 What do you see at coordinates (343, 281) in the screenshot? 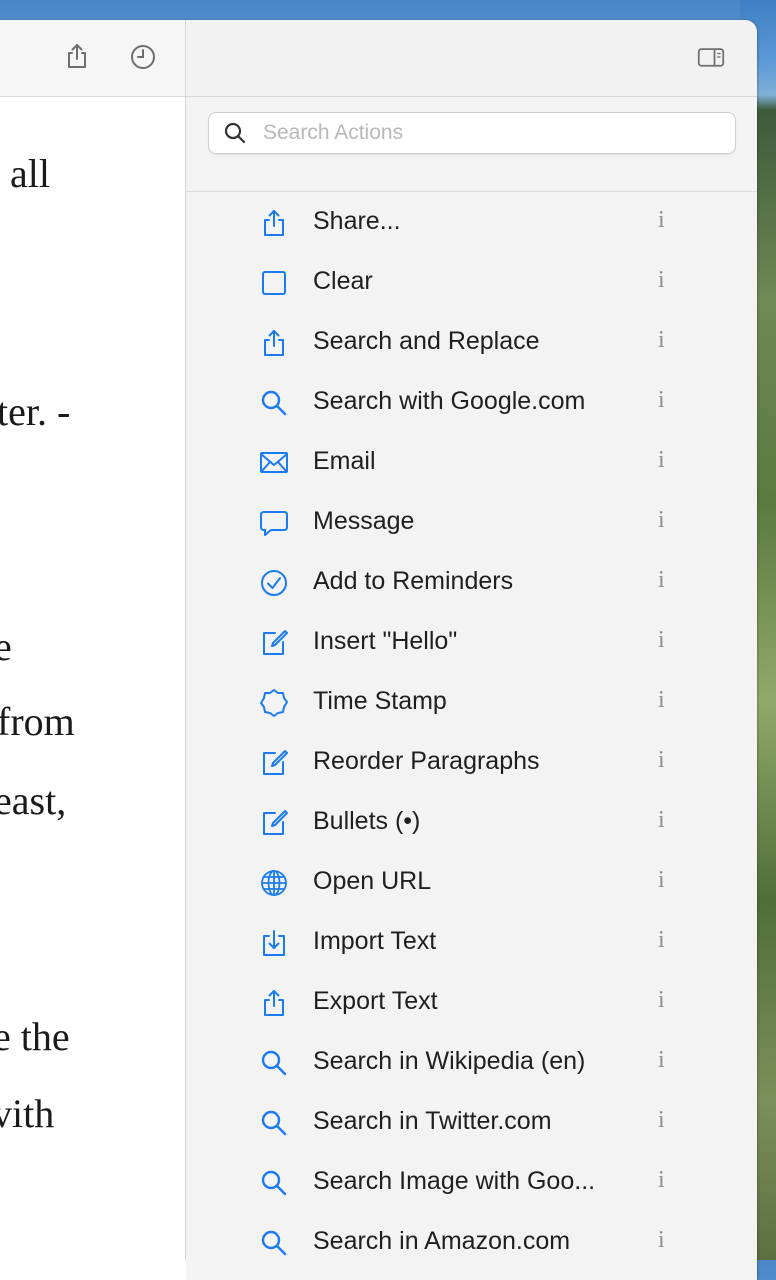
I see `action-label: Clear` at bounding box center [343, 281].